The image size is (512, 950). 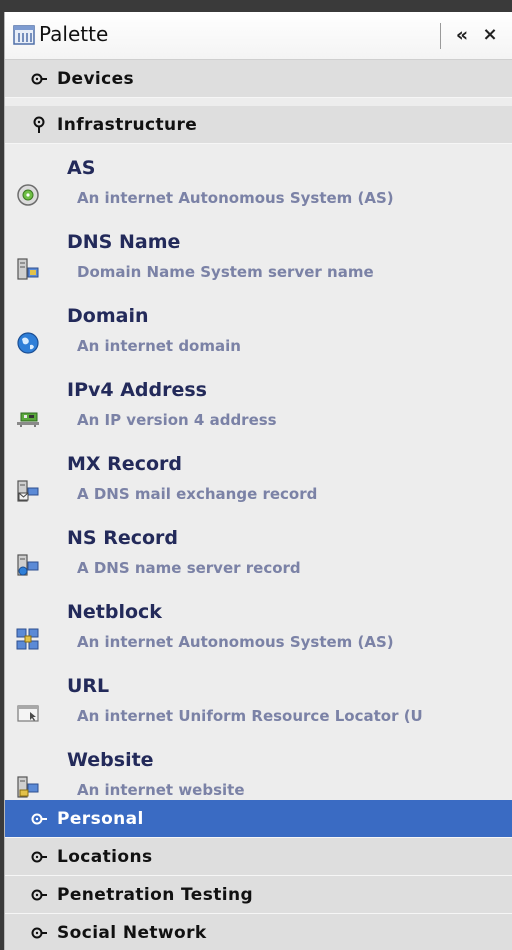 What do you see at coordinates (132, 933) in the screenshot?
I see `category-label: Social Network` at bounding box center [132, 933].